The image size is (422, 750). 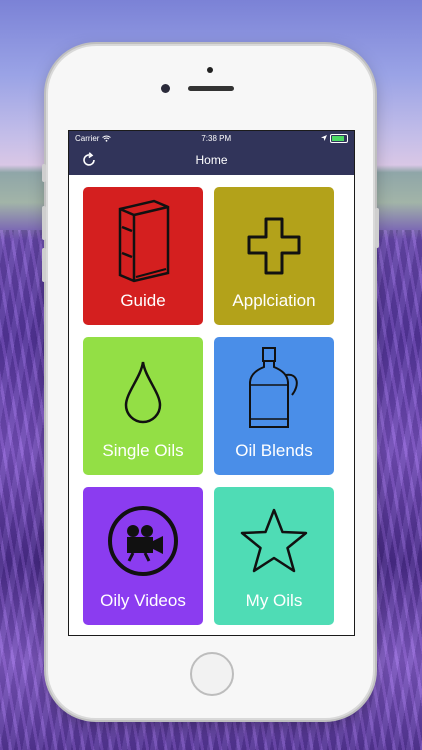 I want to click on mute-switch, so click(x=44, y=173).